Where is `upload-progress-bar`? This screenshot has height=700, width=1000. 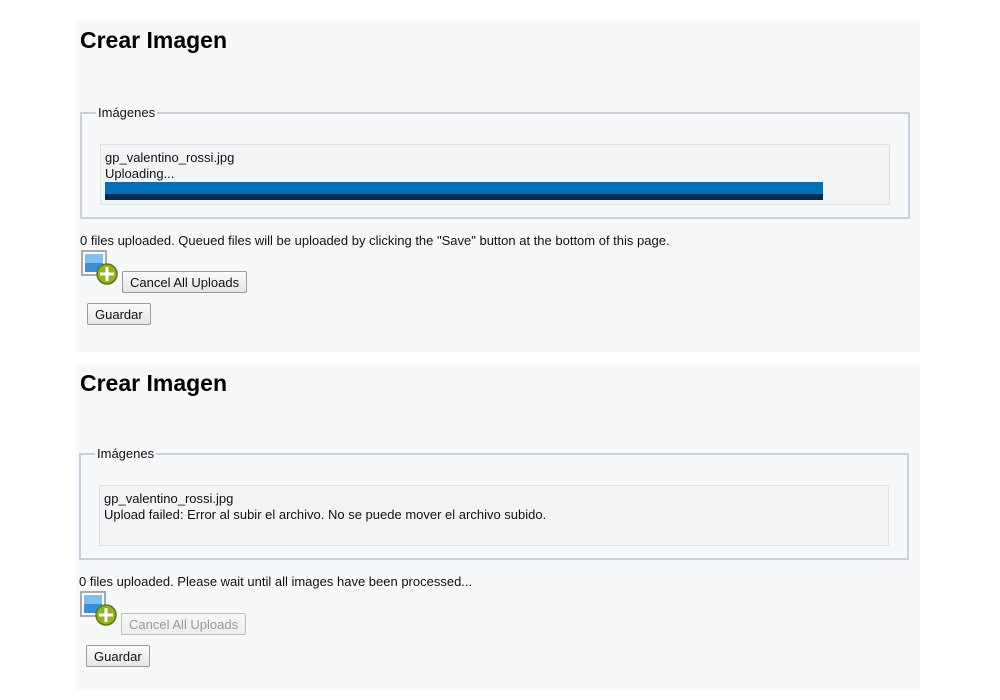
upload-progress-bar is located at coordinates (464, 191).